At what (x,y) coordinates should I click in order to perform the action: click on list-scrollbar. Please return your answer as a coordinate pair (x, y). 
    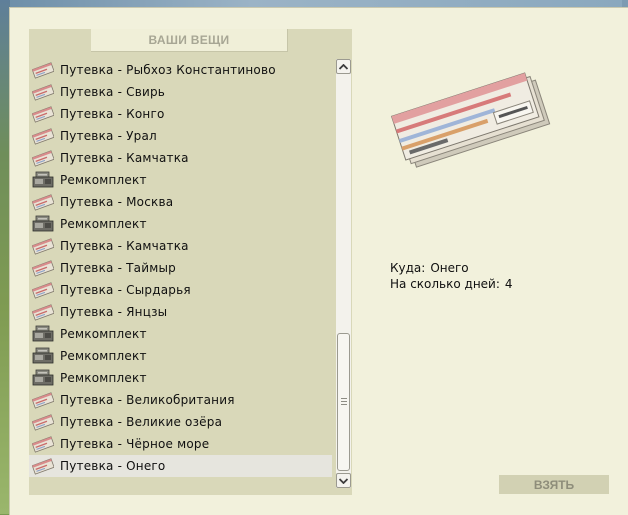
    Looking at the image, I should click on (343, 273).